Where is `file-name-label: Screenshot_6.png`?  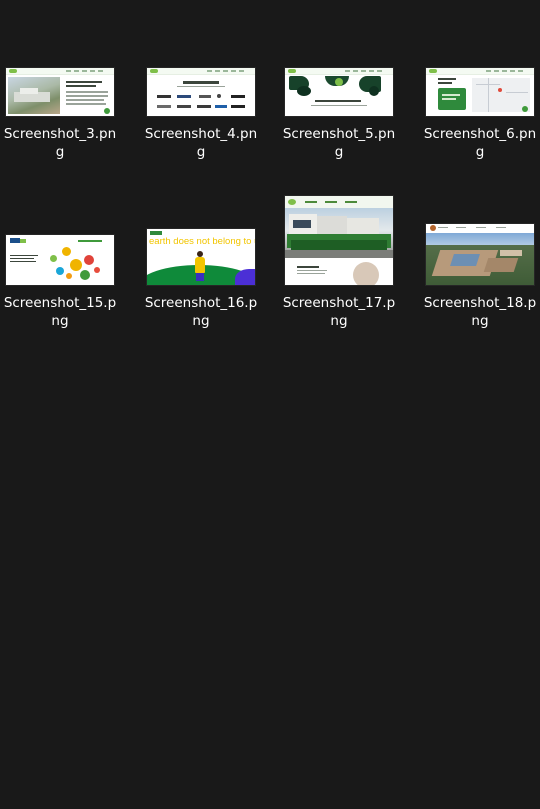 file-name-label: Screenshot_6.png is located at coordinates (480, 143).